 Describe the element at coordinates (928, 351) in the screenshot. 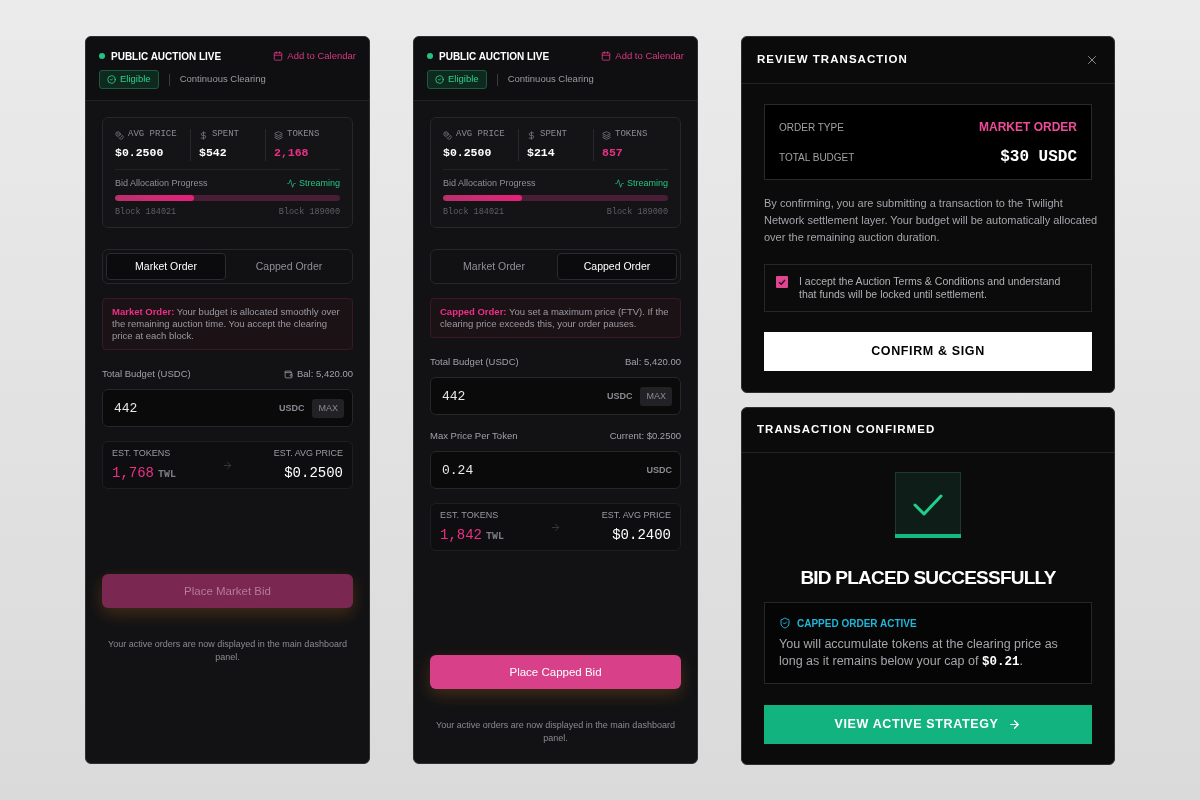

I see `confirm-button: CONFIRM & SIGN` at that location.